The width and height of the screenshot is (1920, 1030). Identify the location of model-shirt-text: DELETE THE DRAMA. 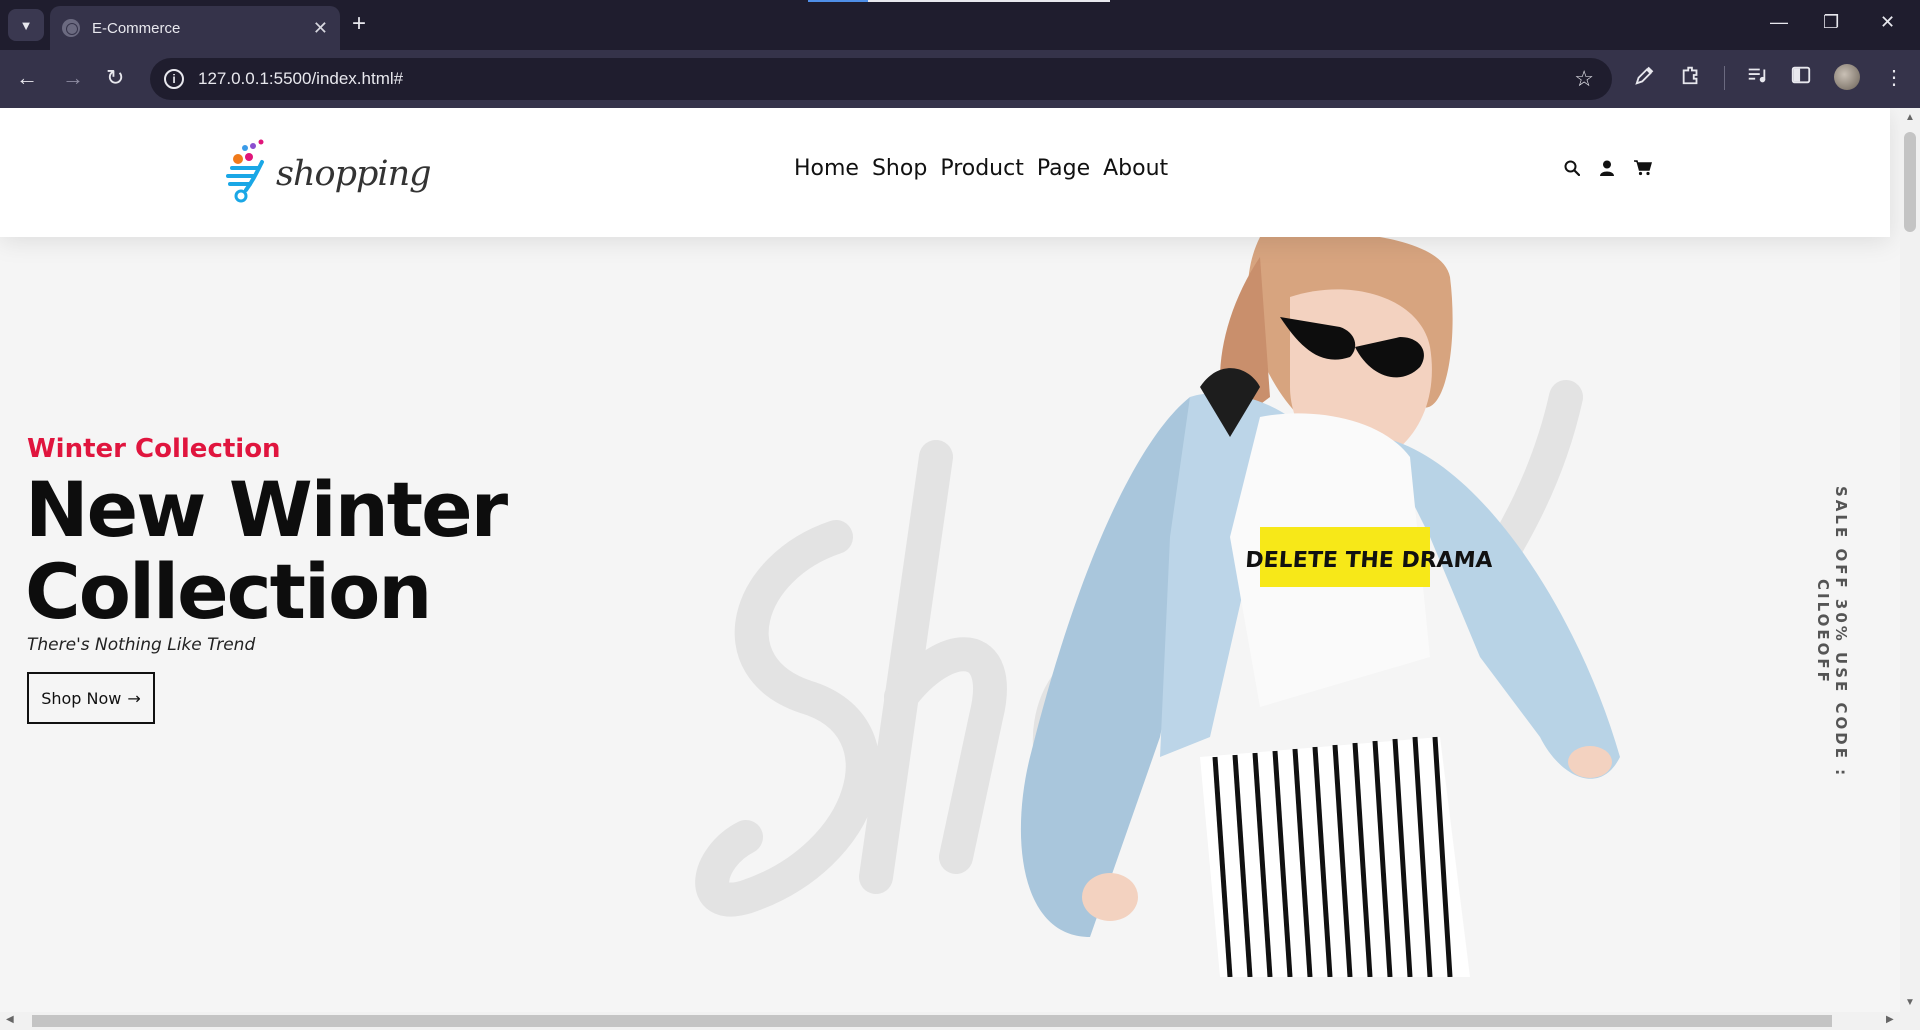
(1369, 560).